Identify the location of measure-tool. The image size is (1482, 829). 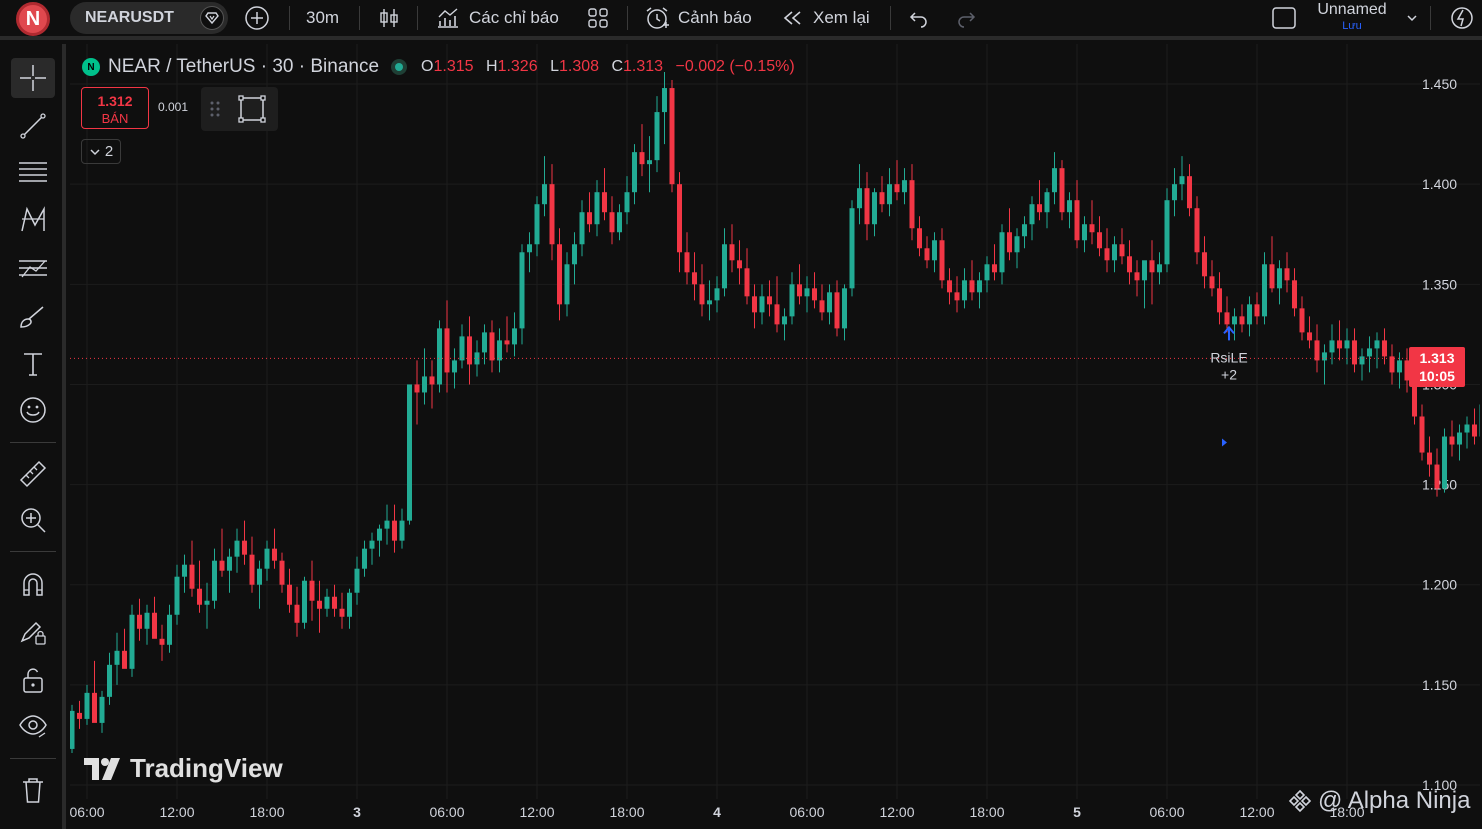
(33, 474).